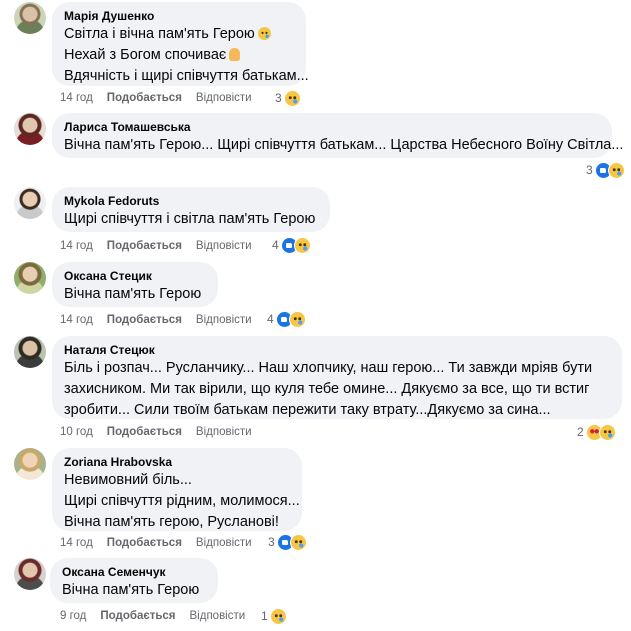  I want to click on comment-author: Оксана Стецик, so click(135, 276).